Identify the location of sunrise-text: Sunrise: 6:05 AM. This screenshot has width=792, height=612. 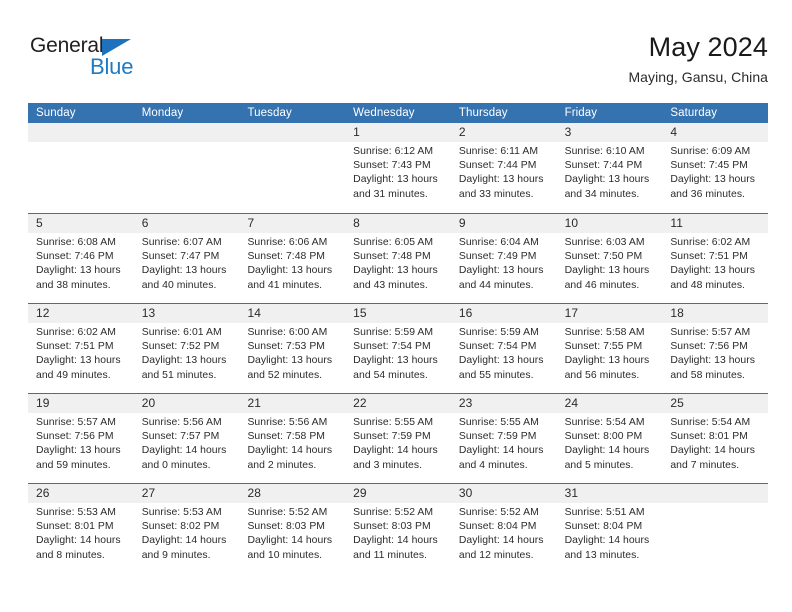
(393, 242).